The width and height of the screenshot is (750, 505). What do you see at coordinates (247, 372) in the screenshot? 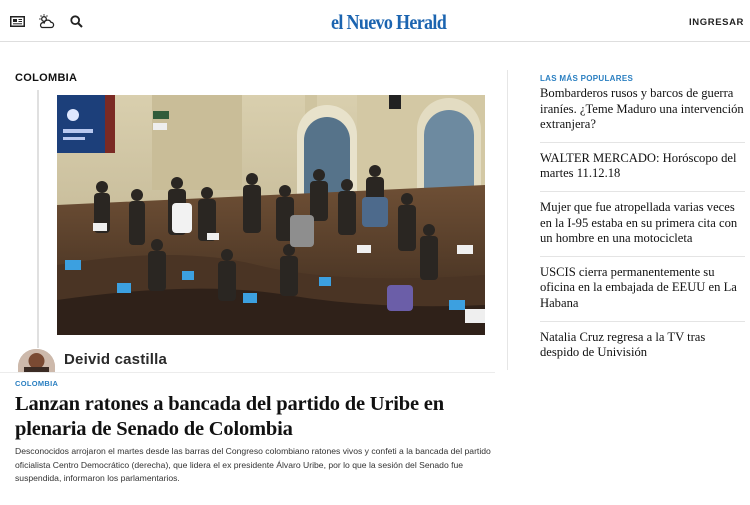
I see `author-divider` at bounding box center [247, 372].